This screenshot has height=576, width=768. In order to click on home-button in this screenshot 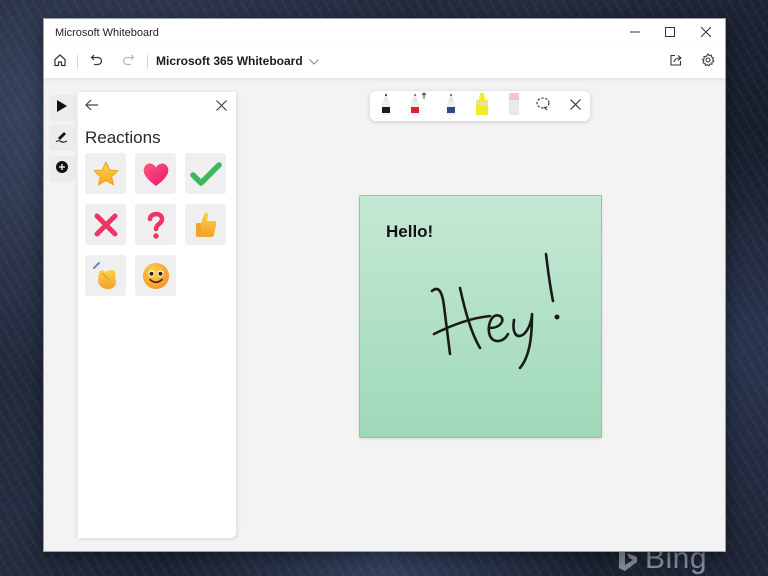, I will do `click(60, 62)`.